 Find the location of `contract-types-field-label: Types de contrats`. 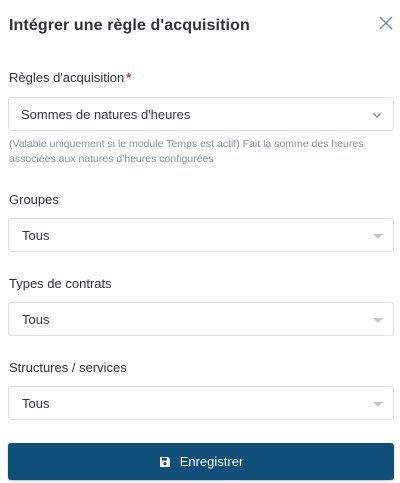

contract-types-field-label: Types de contrats is located at coordinates (60, 283).